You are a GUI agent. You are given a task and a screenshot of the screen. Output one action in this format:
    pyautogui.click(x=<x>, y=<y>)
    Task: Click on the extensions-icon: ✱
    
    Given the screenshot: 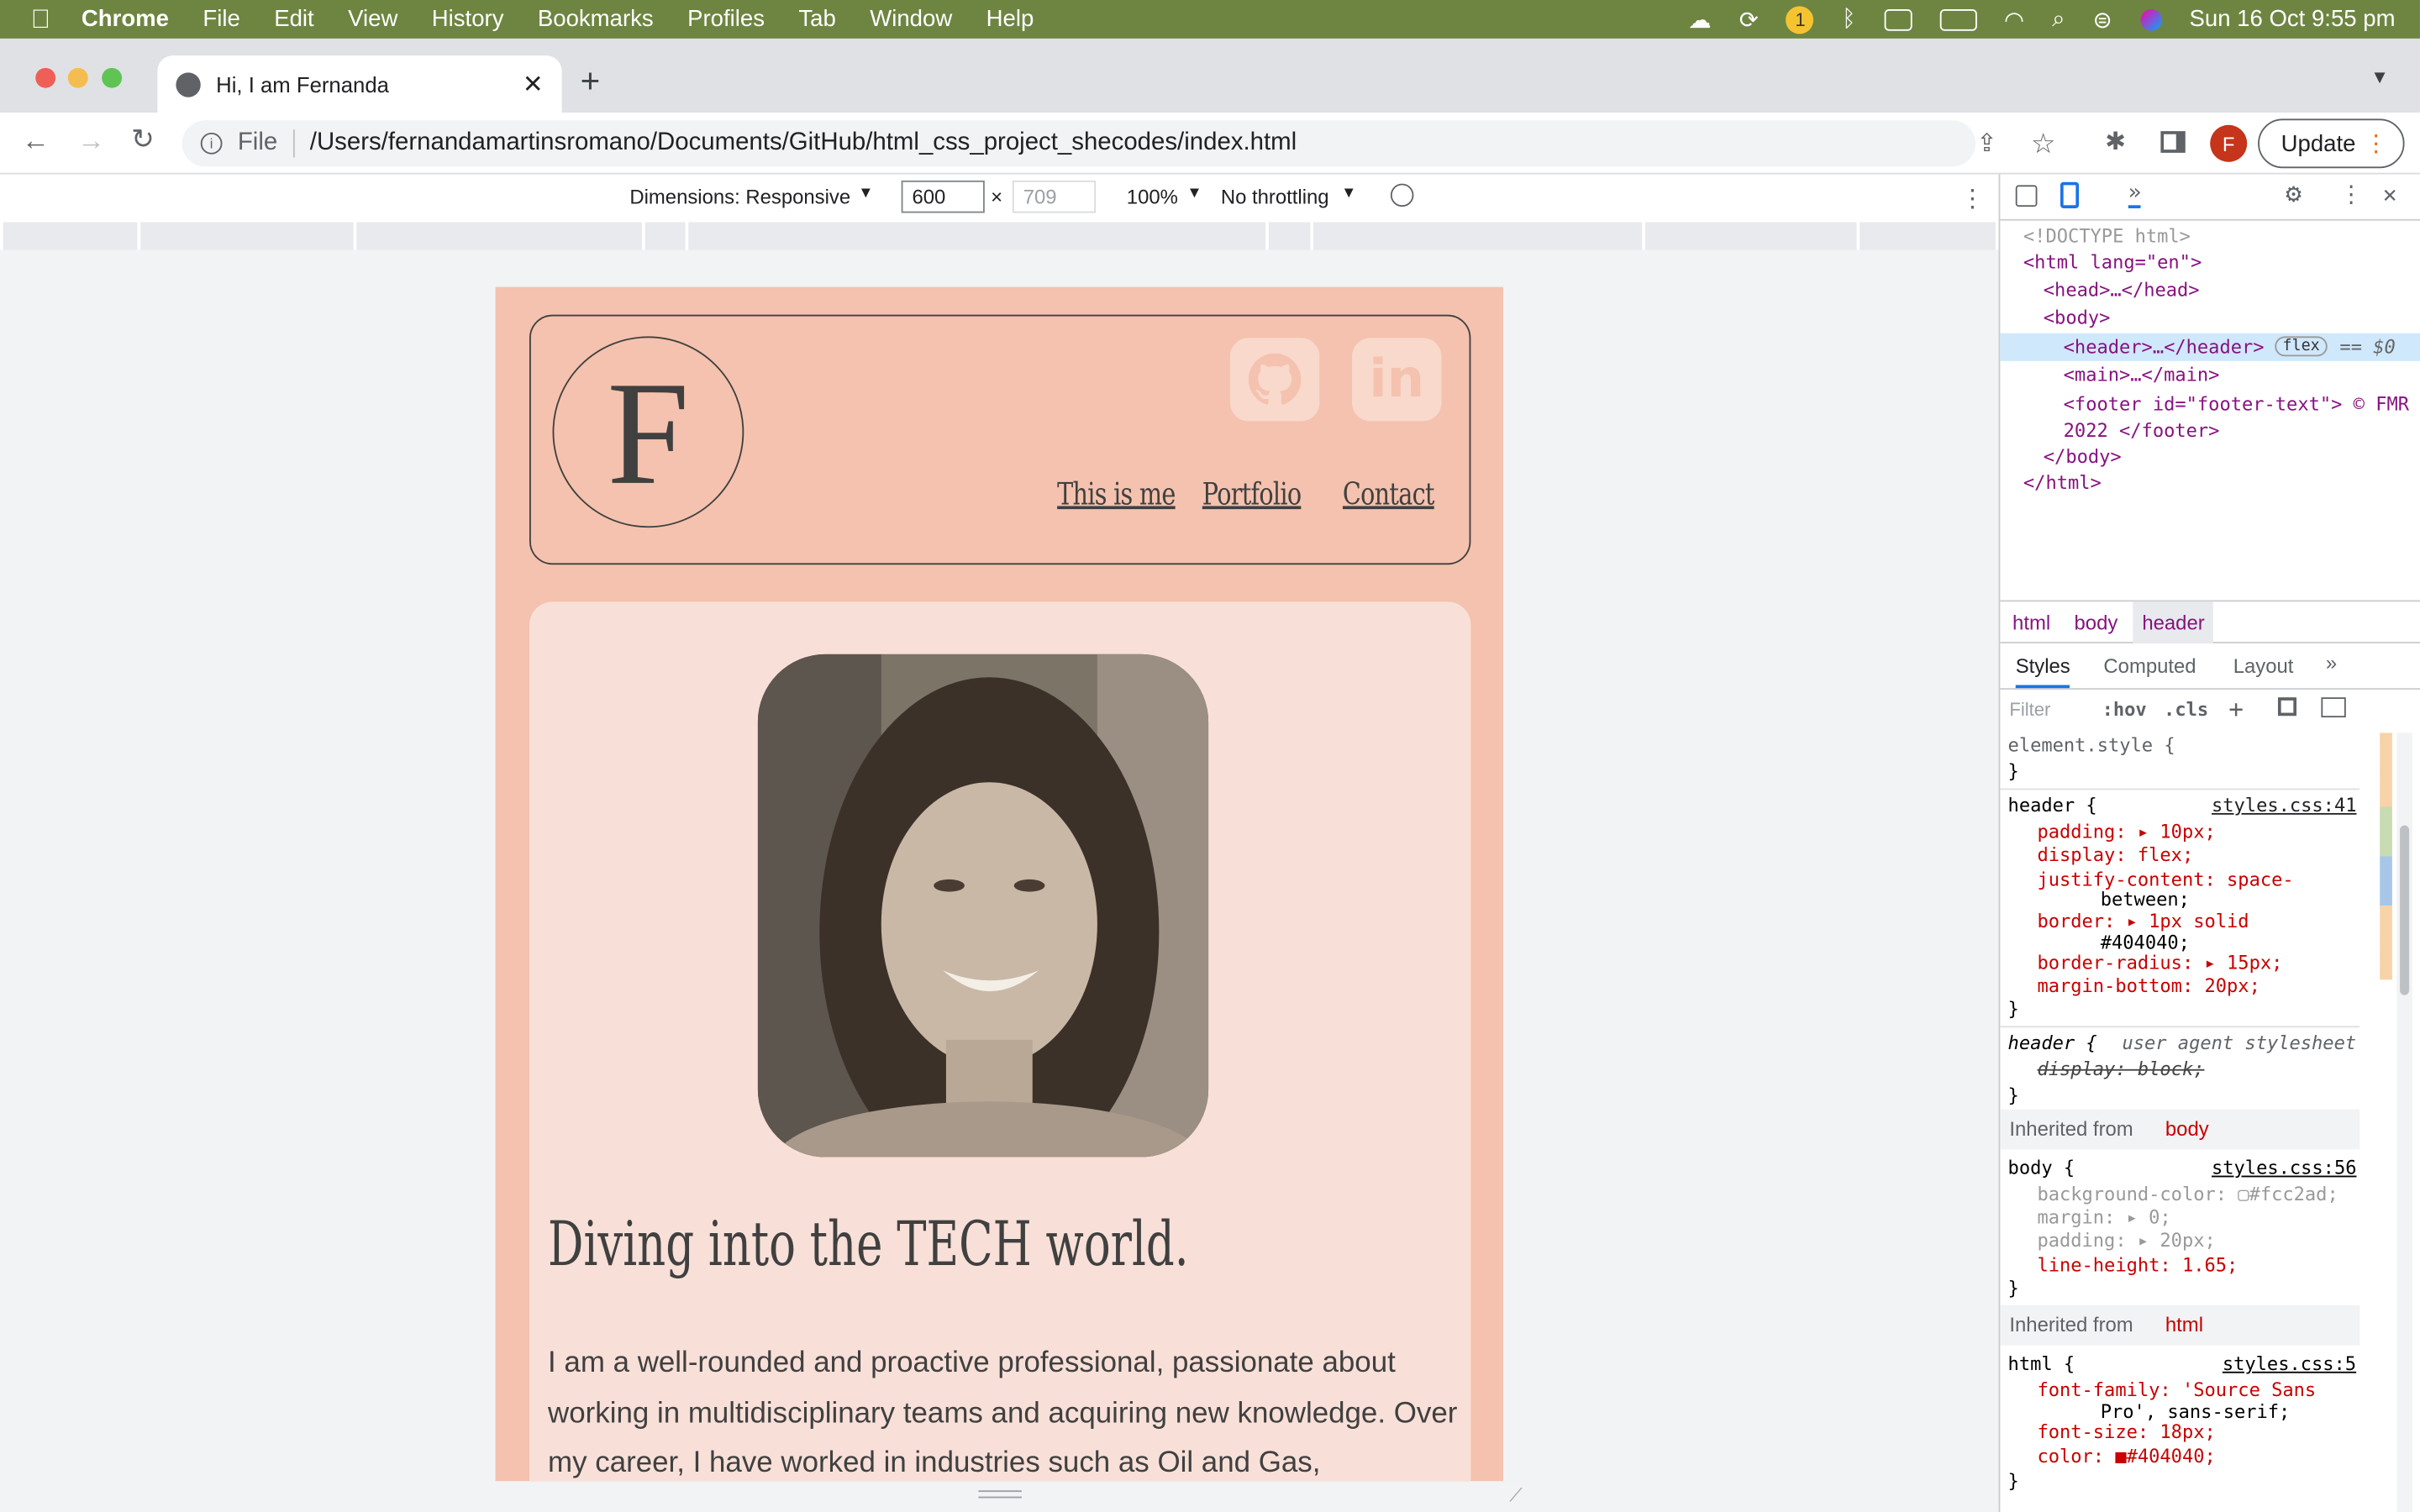 What is the action you would take?
    pyautogui.click(x=2115, y=142)
    